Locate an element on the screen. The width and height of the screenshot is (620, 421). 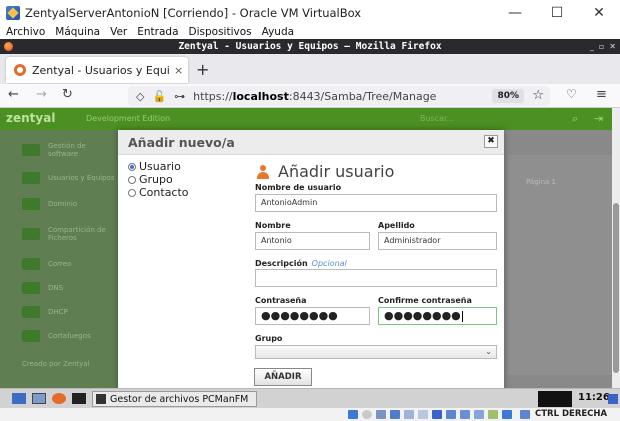
window-controls: — ☐ ✕ is located at coordinates (557, 12).